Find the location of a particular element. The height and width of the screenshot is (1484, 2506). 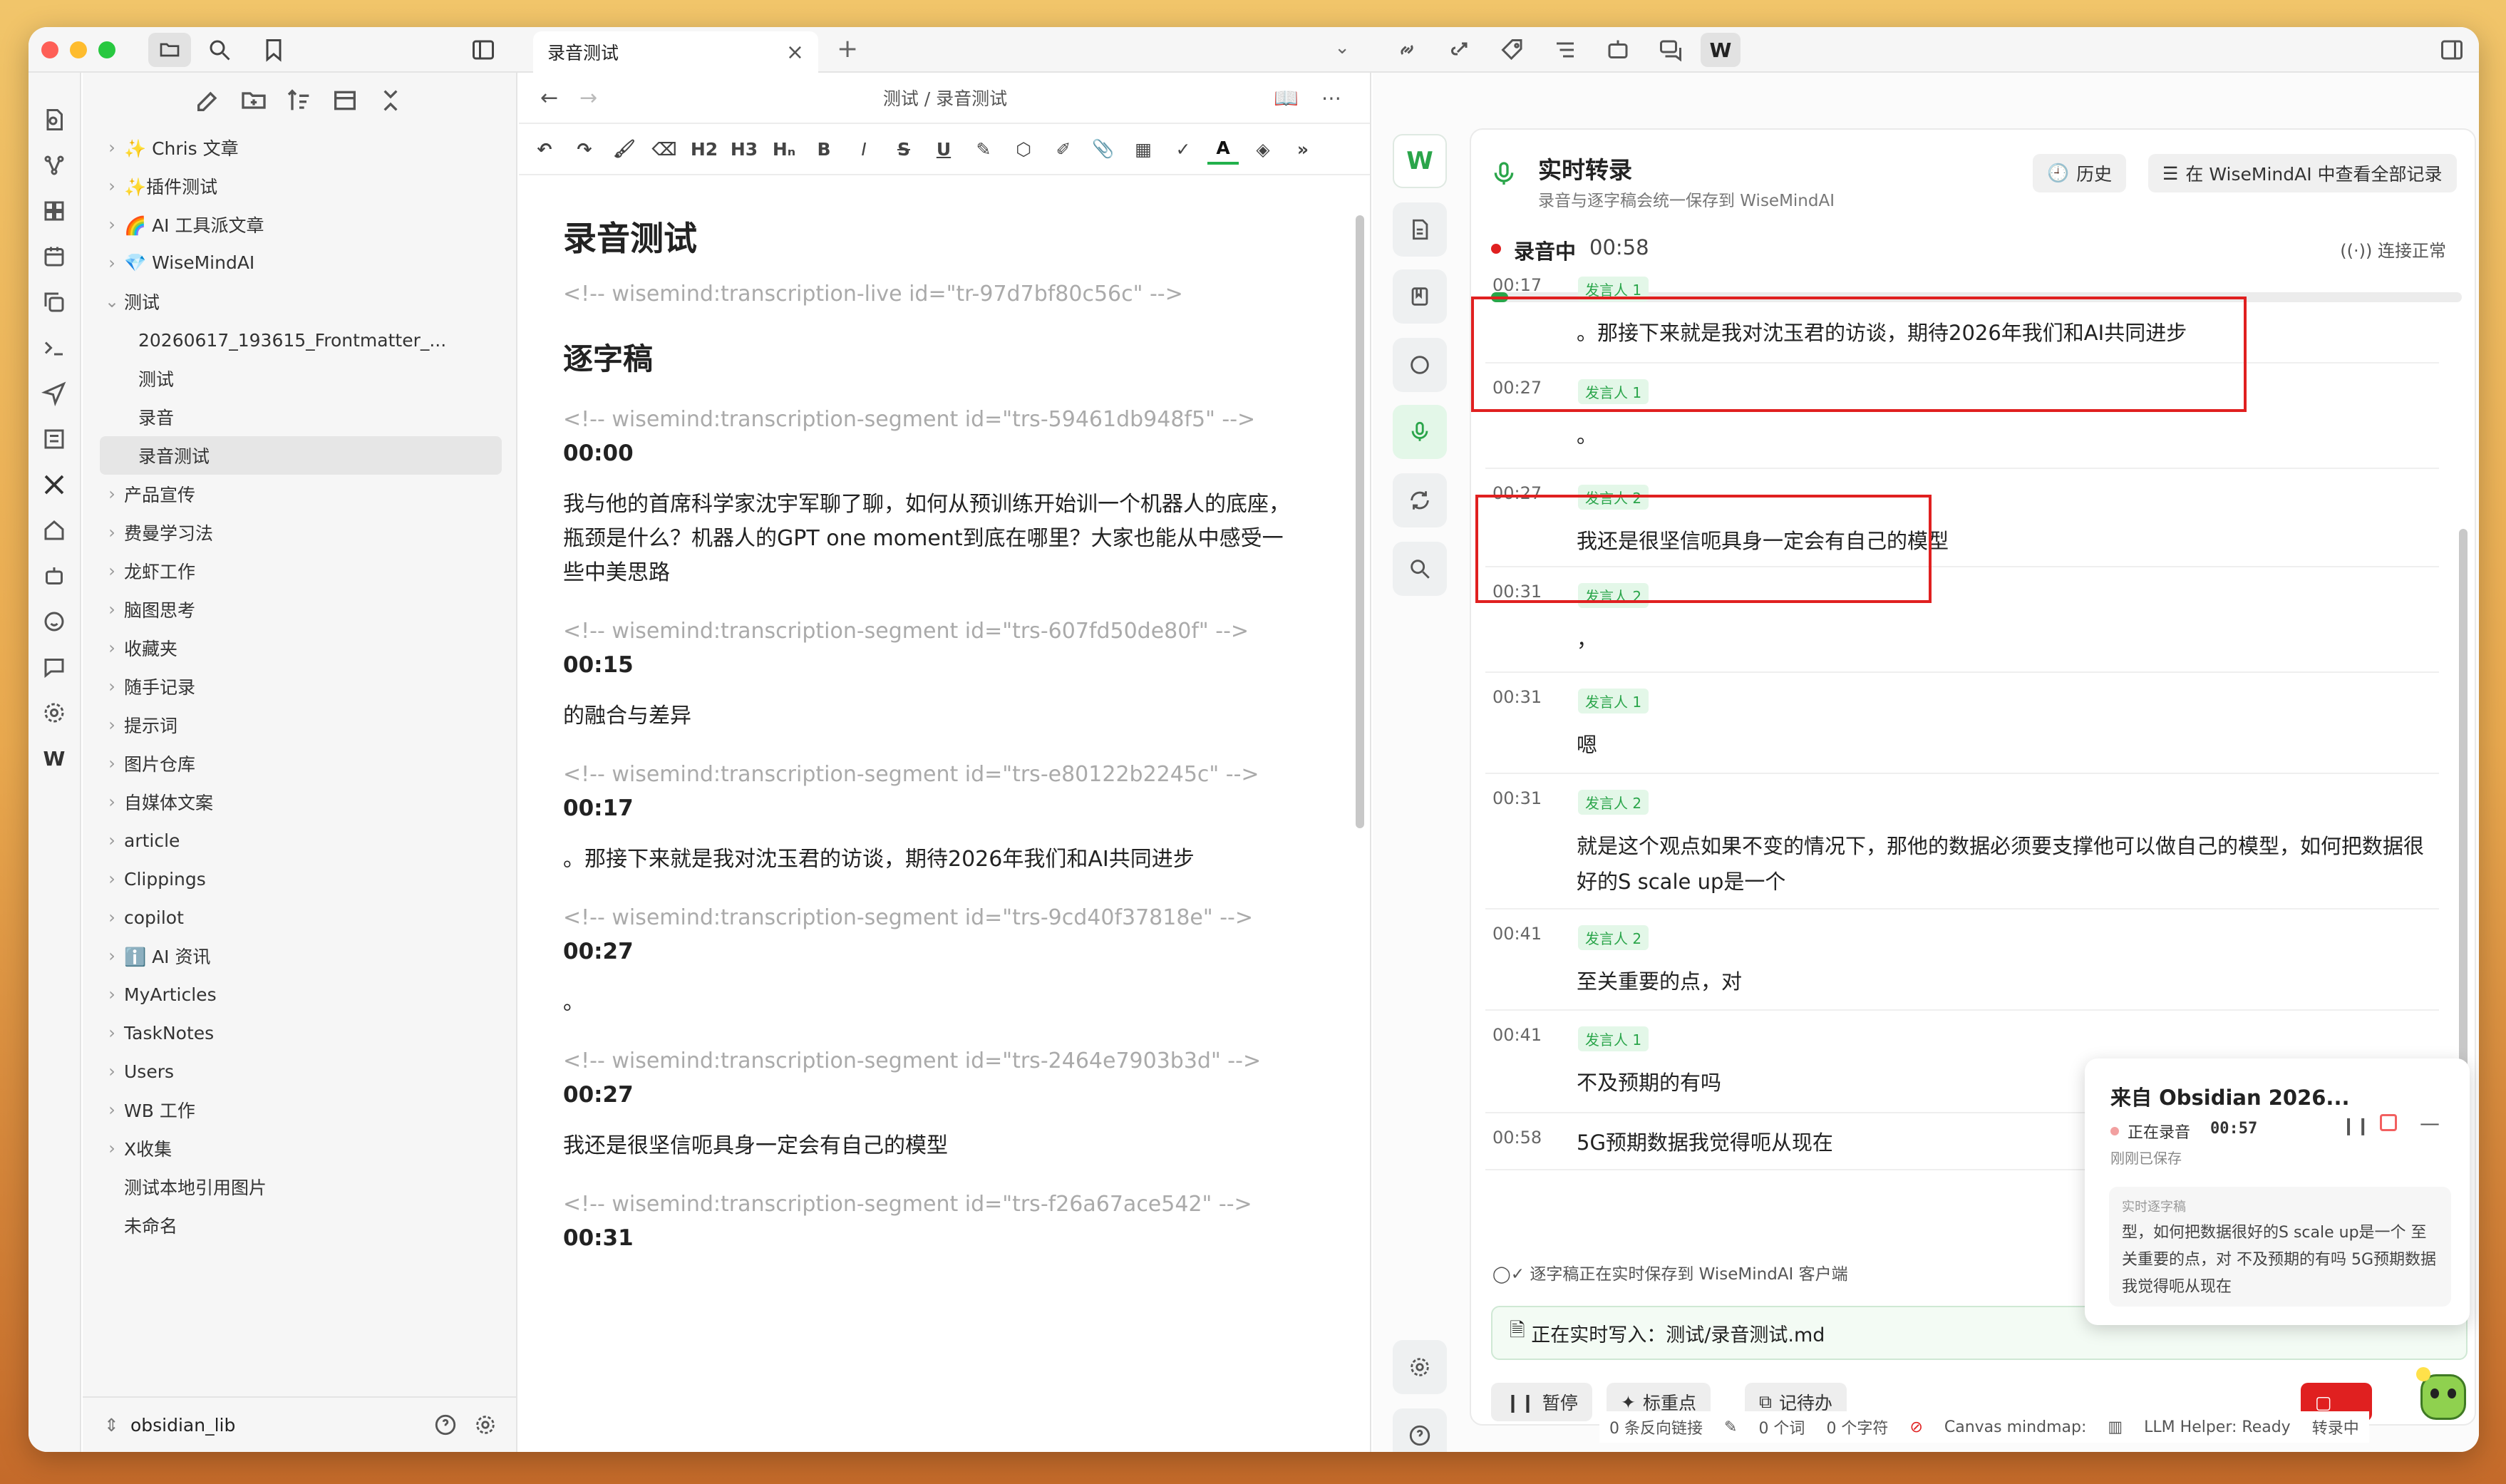

sidebar-item: › 随手记录 is located at coordinates (299, 687).